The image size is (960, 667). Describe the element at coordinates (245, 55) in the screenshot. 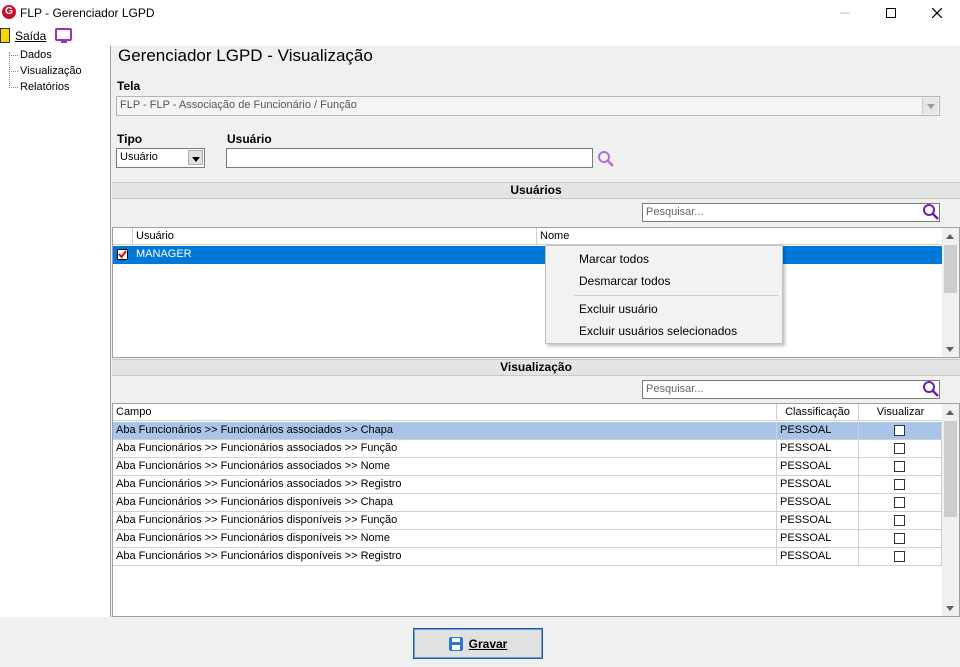

I see `page-title: Gerenciador LGPD - Visualização` at that location.